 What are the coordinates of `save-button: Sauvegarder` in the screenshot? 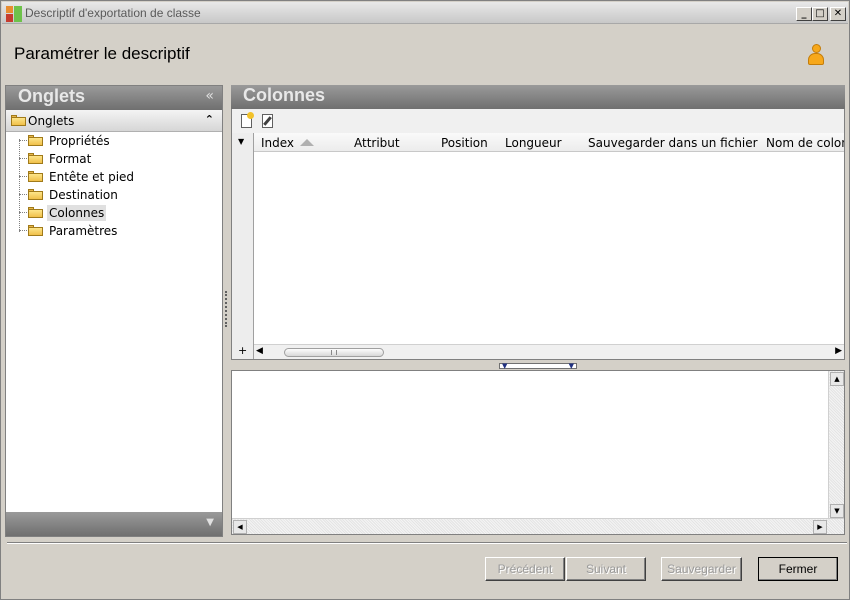 It's located at (701, 569).